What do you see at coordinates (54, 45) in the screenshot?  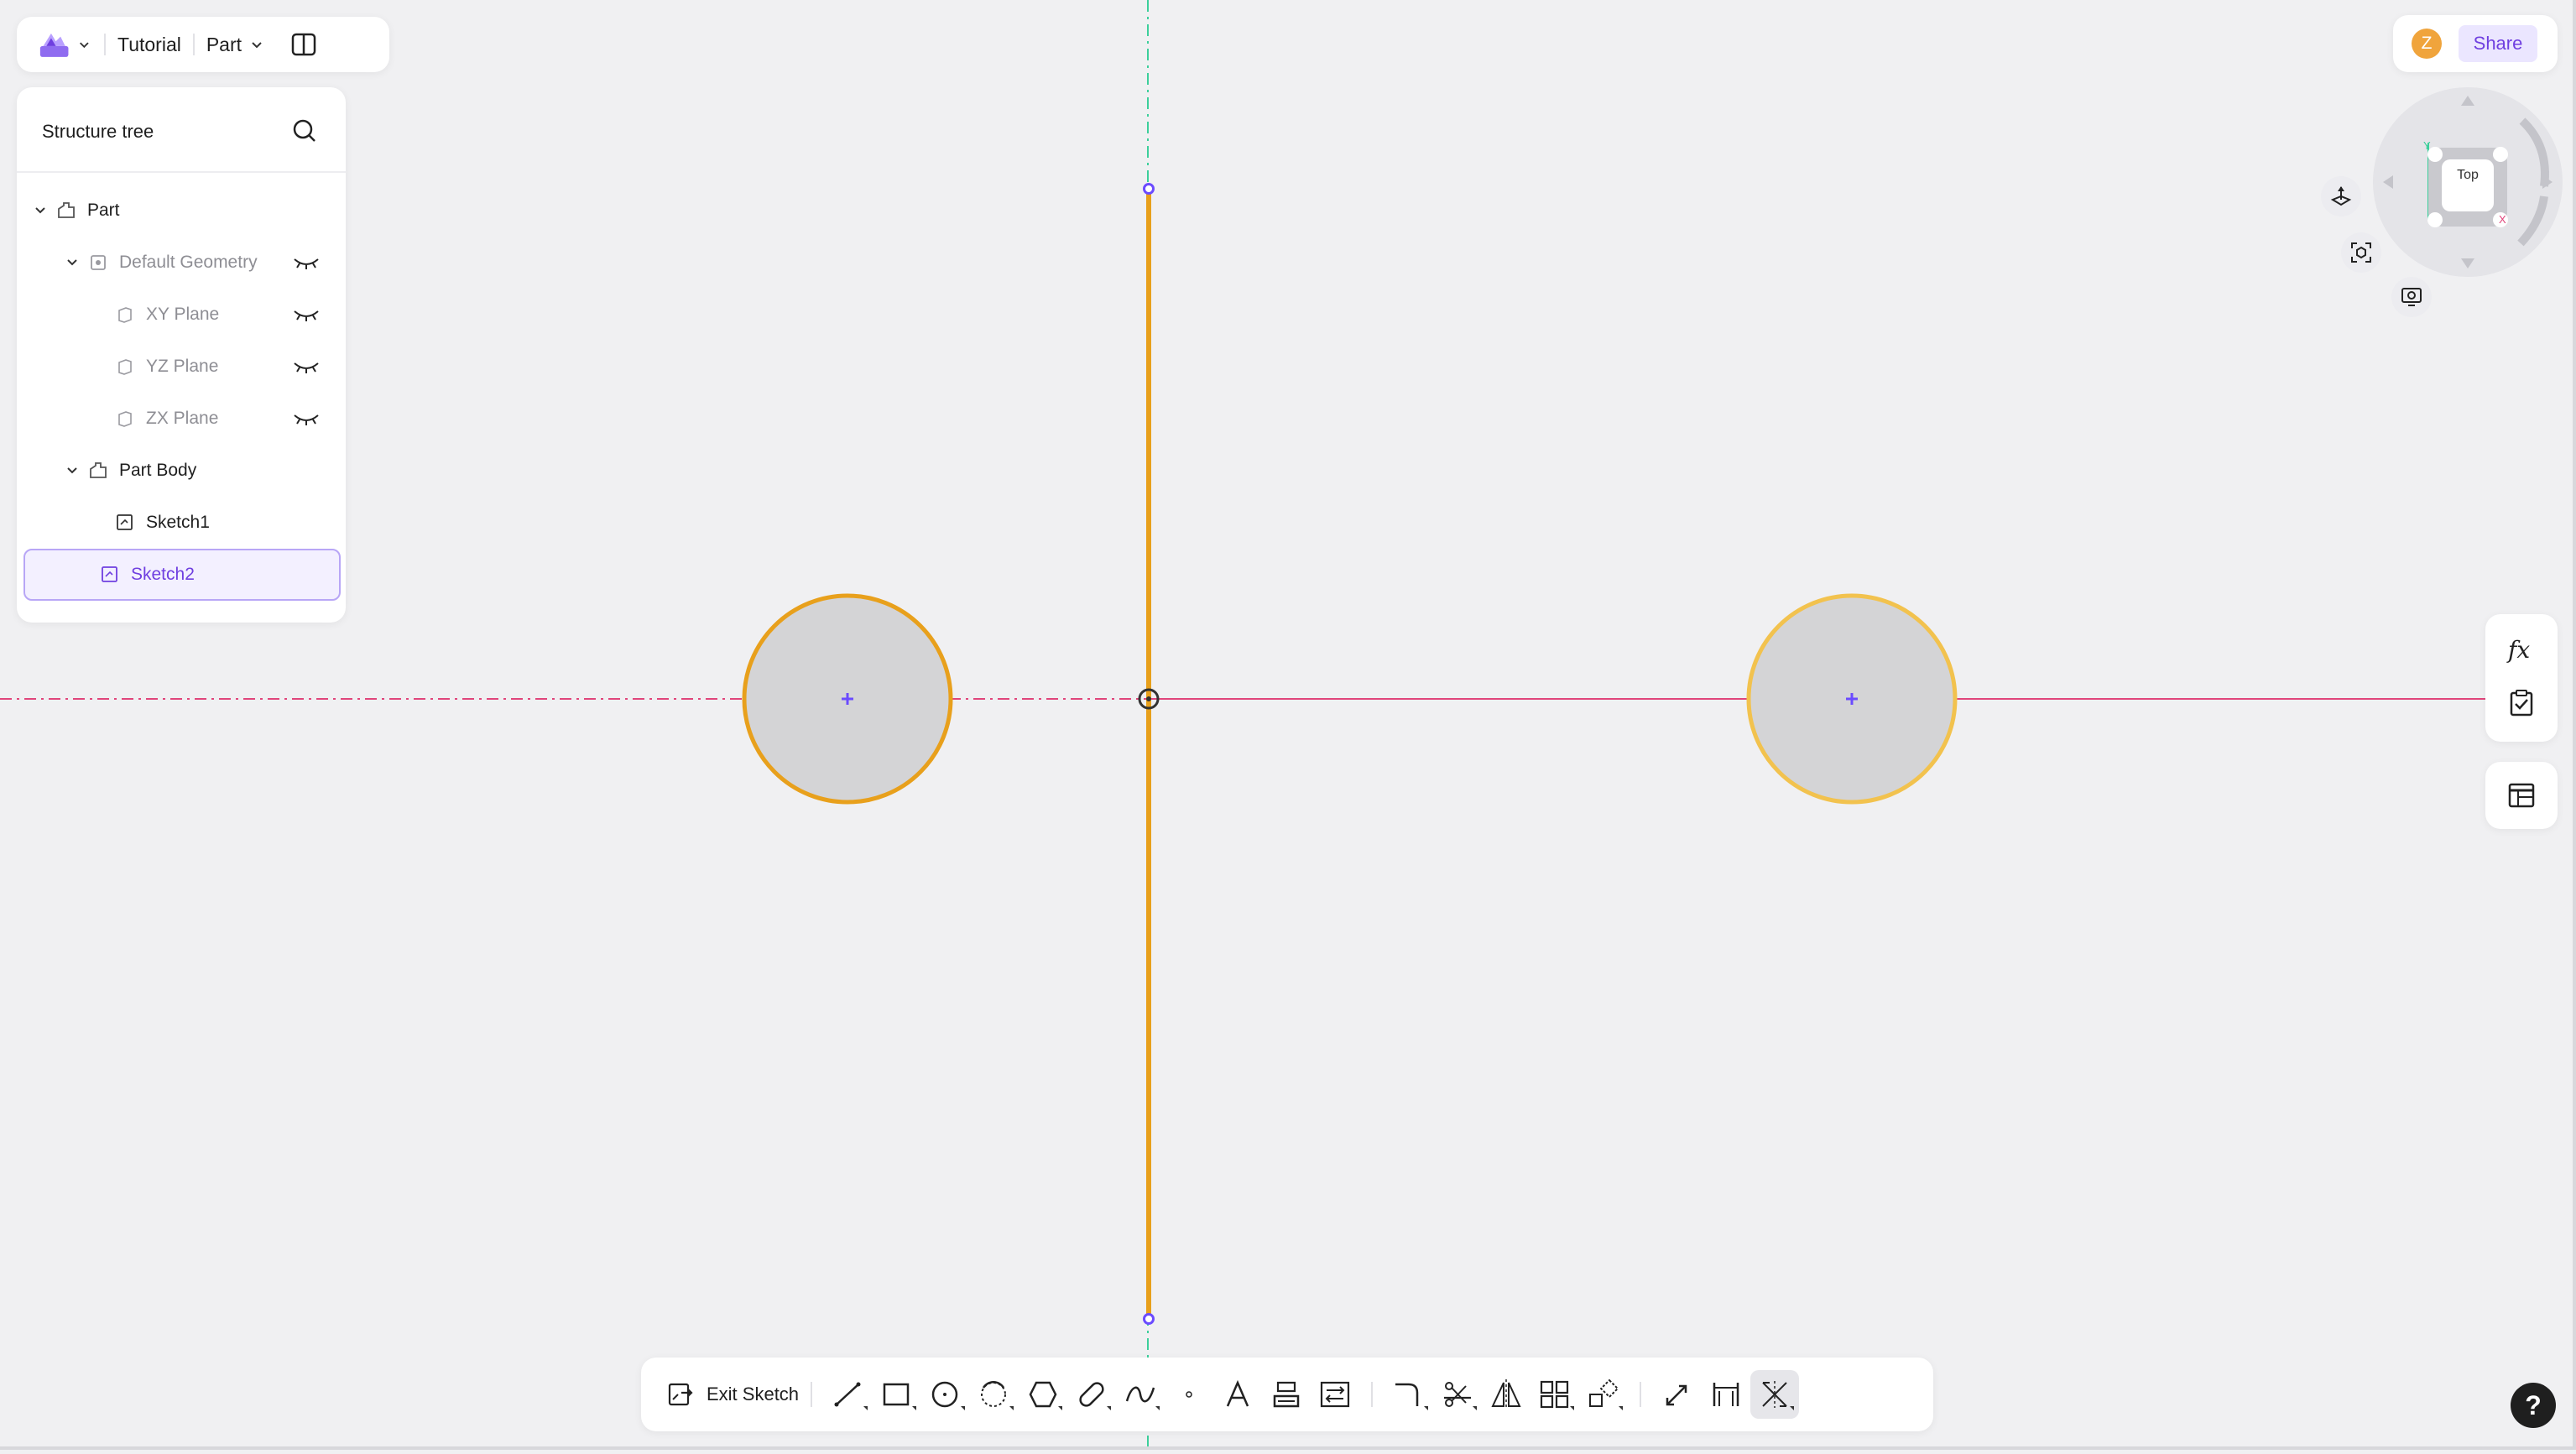 I see `app-logo-icon` at bounding box center [54, 45].